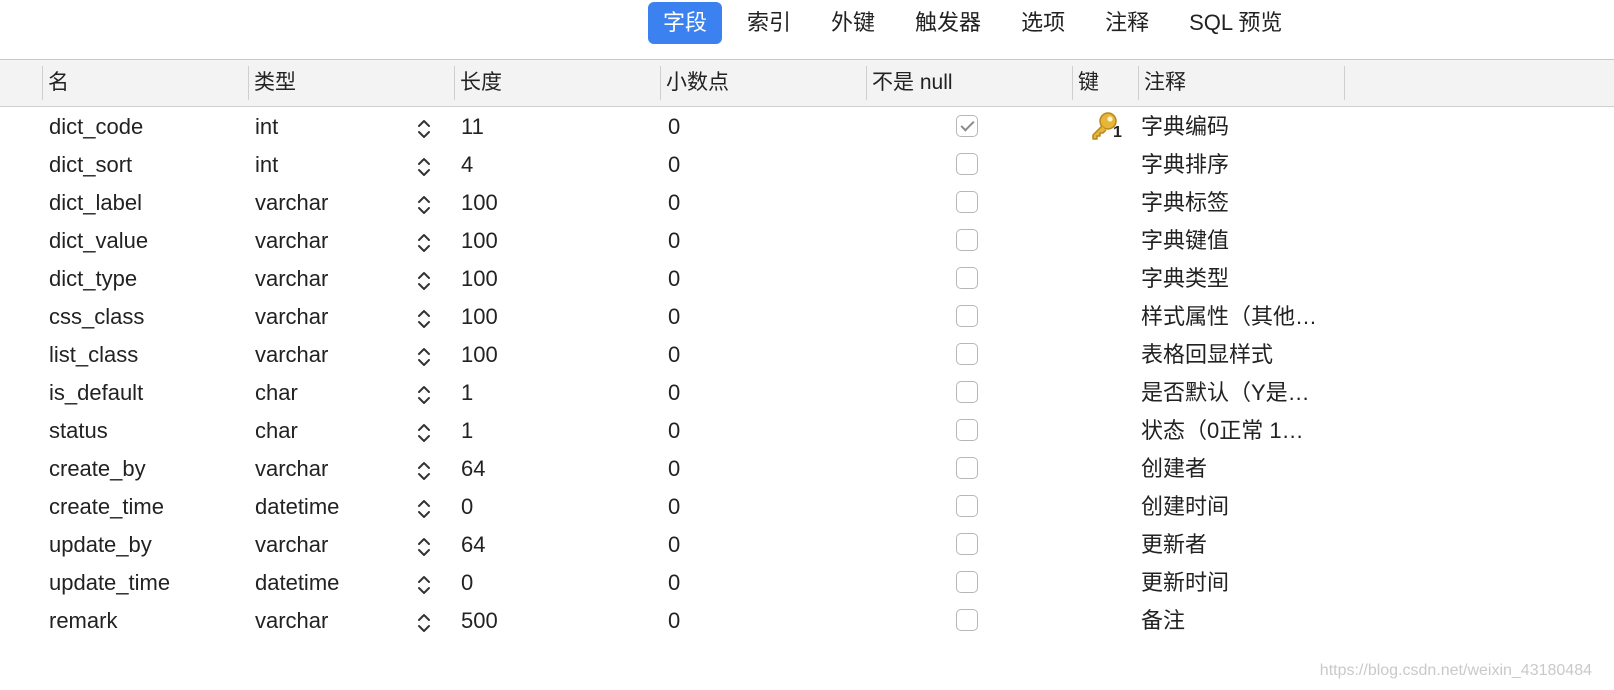 The image size is (1614, 690). Describe the element at coordinates (144, 507) in the screenshot. I see `field-name-cell: create_time` at that location.